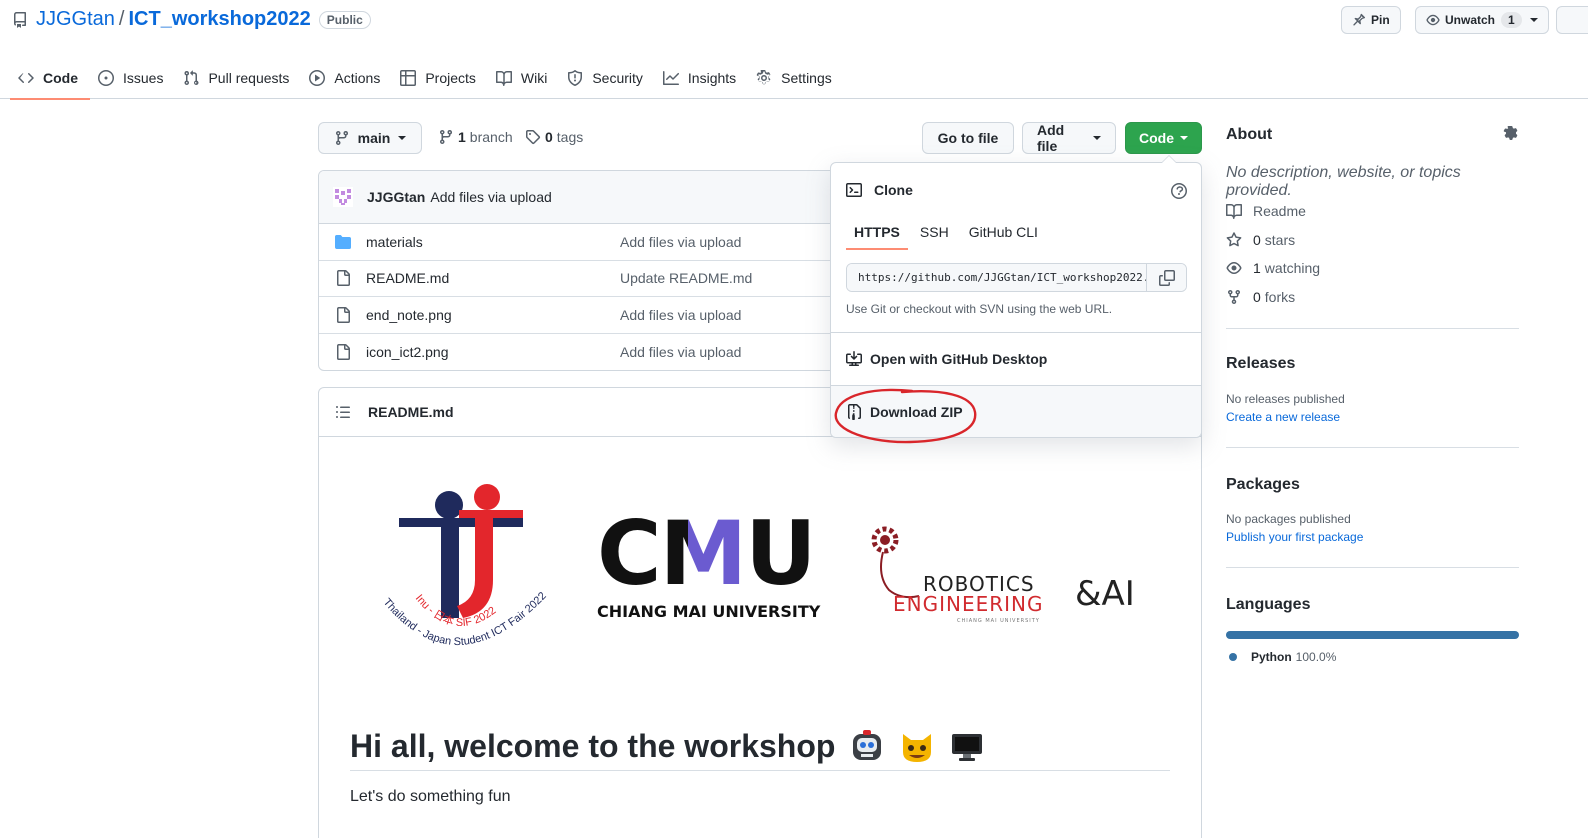  What do you see at coordinates (686, 278) in the screenshot?
I see `file-commit-message: Update README.md` at bounding box center [686, 278].